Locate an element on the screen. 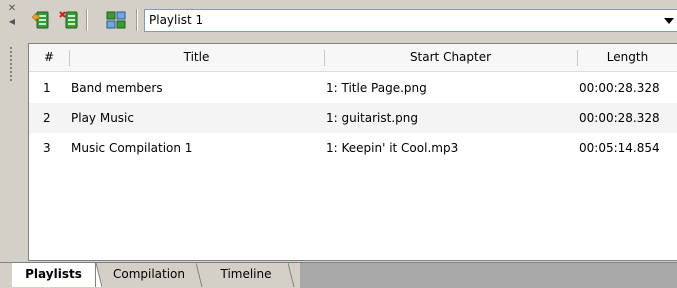 This screenshot has height=288, width=677. remove-playlist-icon is located at coordinates (68, 20).